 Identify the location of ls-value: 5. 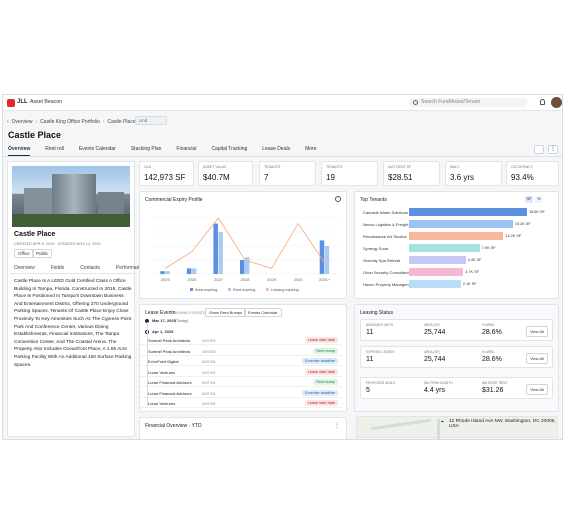
(368, 390).